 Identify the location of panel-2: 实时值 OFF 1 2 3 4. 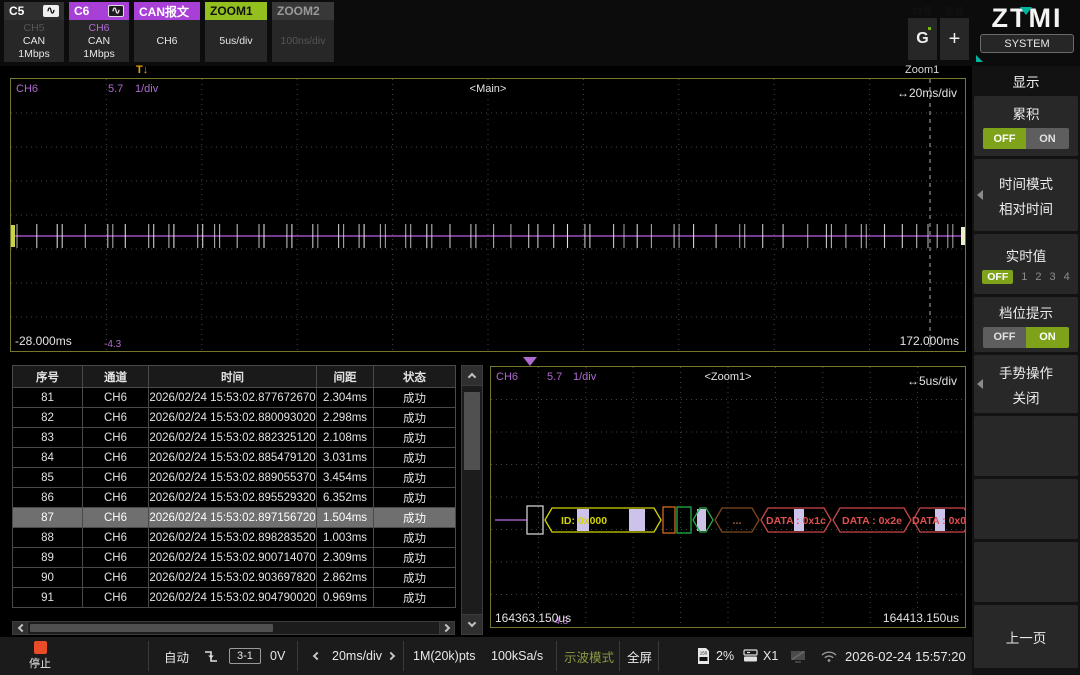
(1026, 264).